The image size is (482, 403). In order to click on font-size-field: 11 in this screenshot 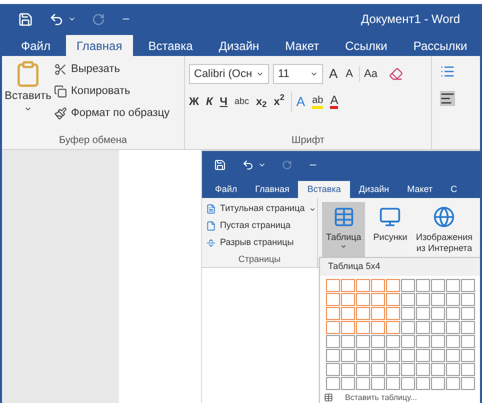, I will do `click(298, 74)`.